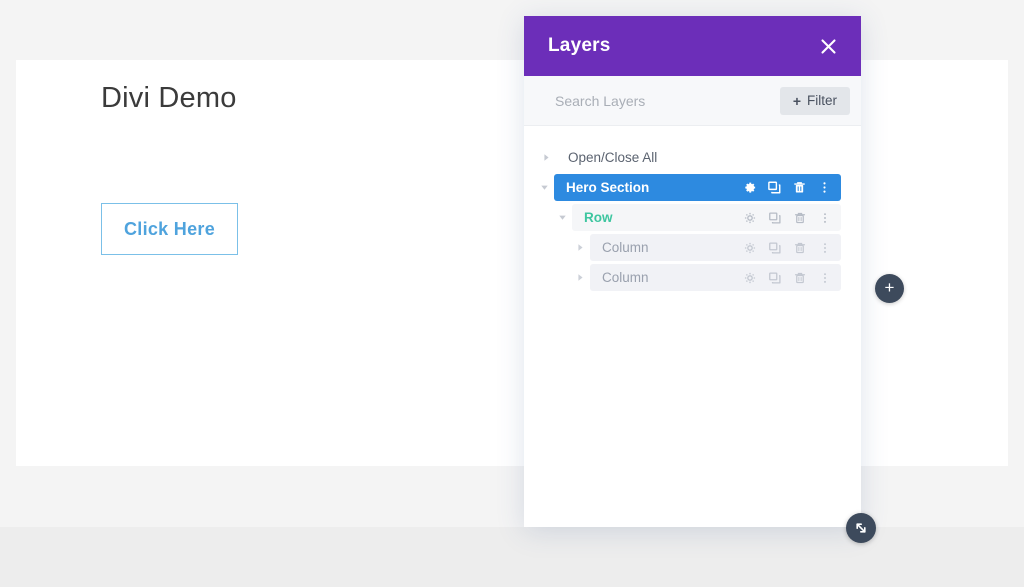  I want to click on tree-row-open-close-all: Open/Close All, so click(692, 157).